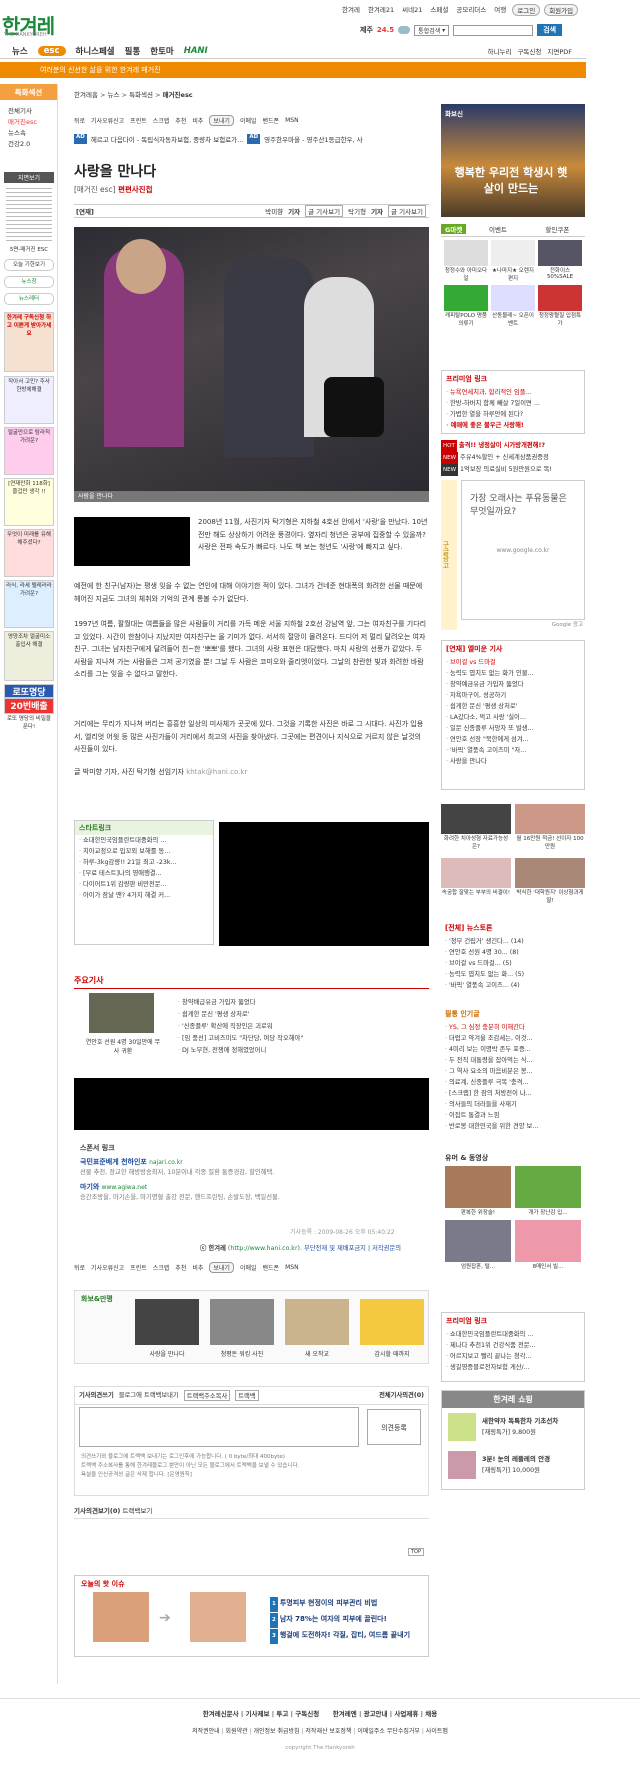 Image resolution: width=640 pixels, height=1773 pixels. Describe the element at coordinates (500, 51) in the screenshot. I see `nav-haninuri: 하니누리` at that location.